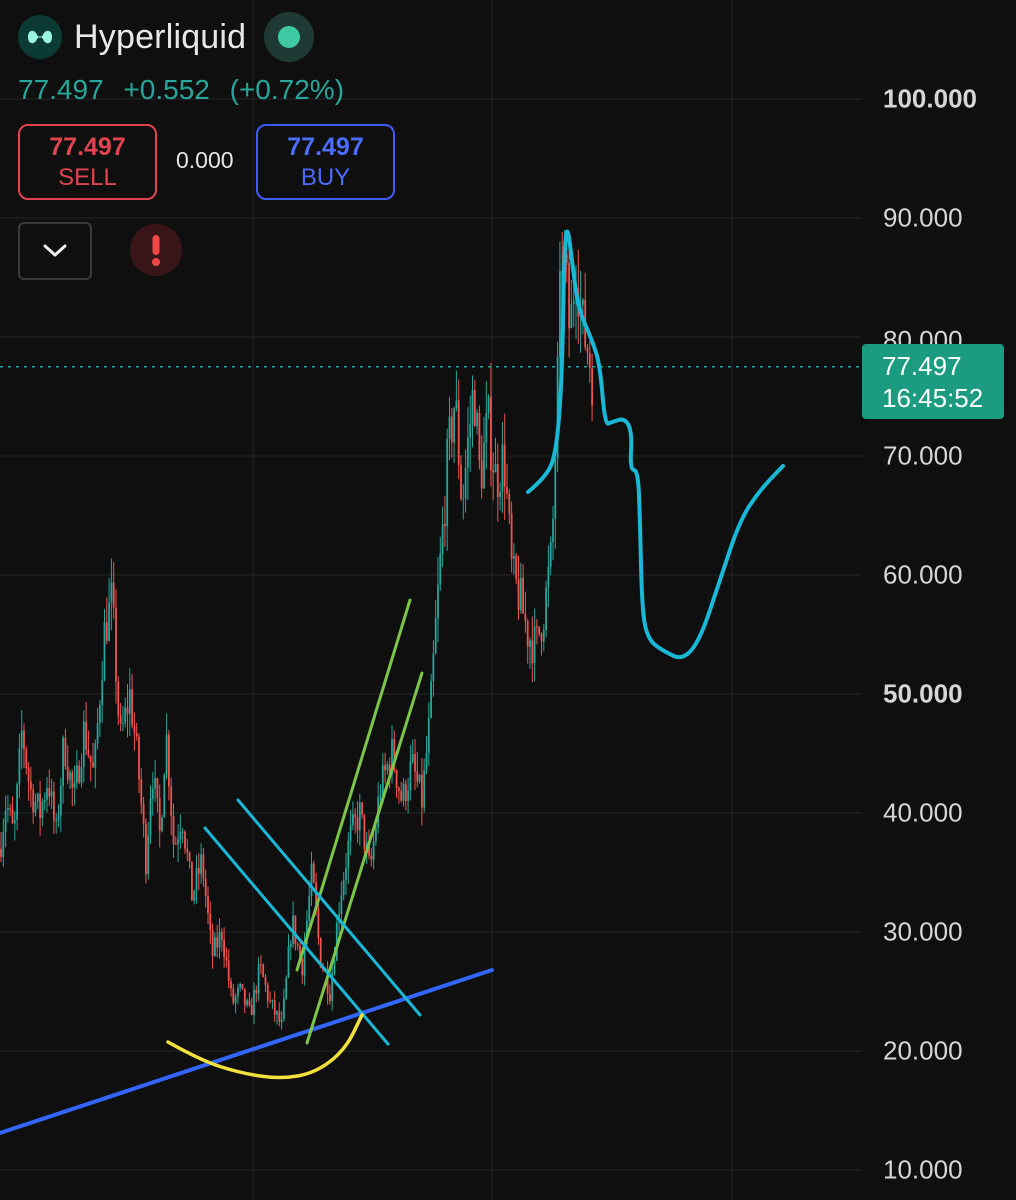 This screenshot has width=1016, height=1200. Describe the element at coordinates (923, 1169) in the screenshot. I see `y-tick-label: 10.000` at that location.